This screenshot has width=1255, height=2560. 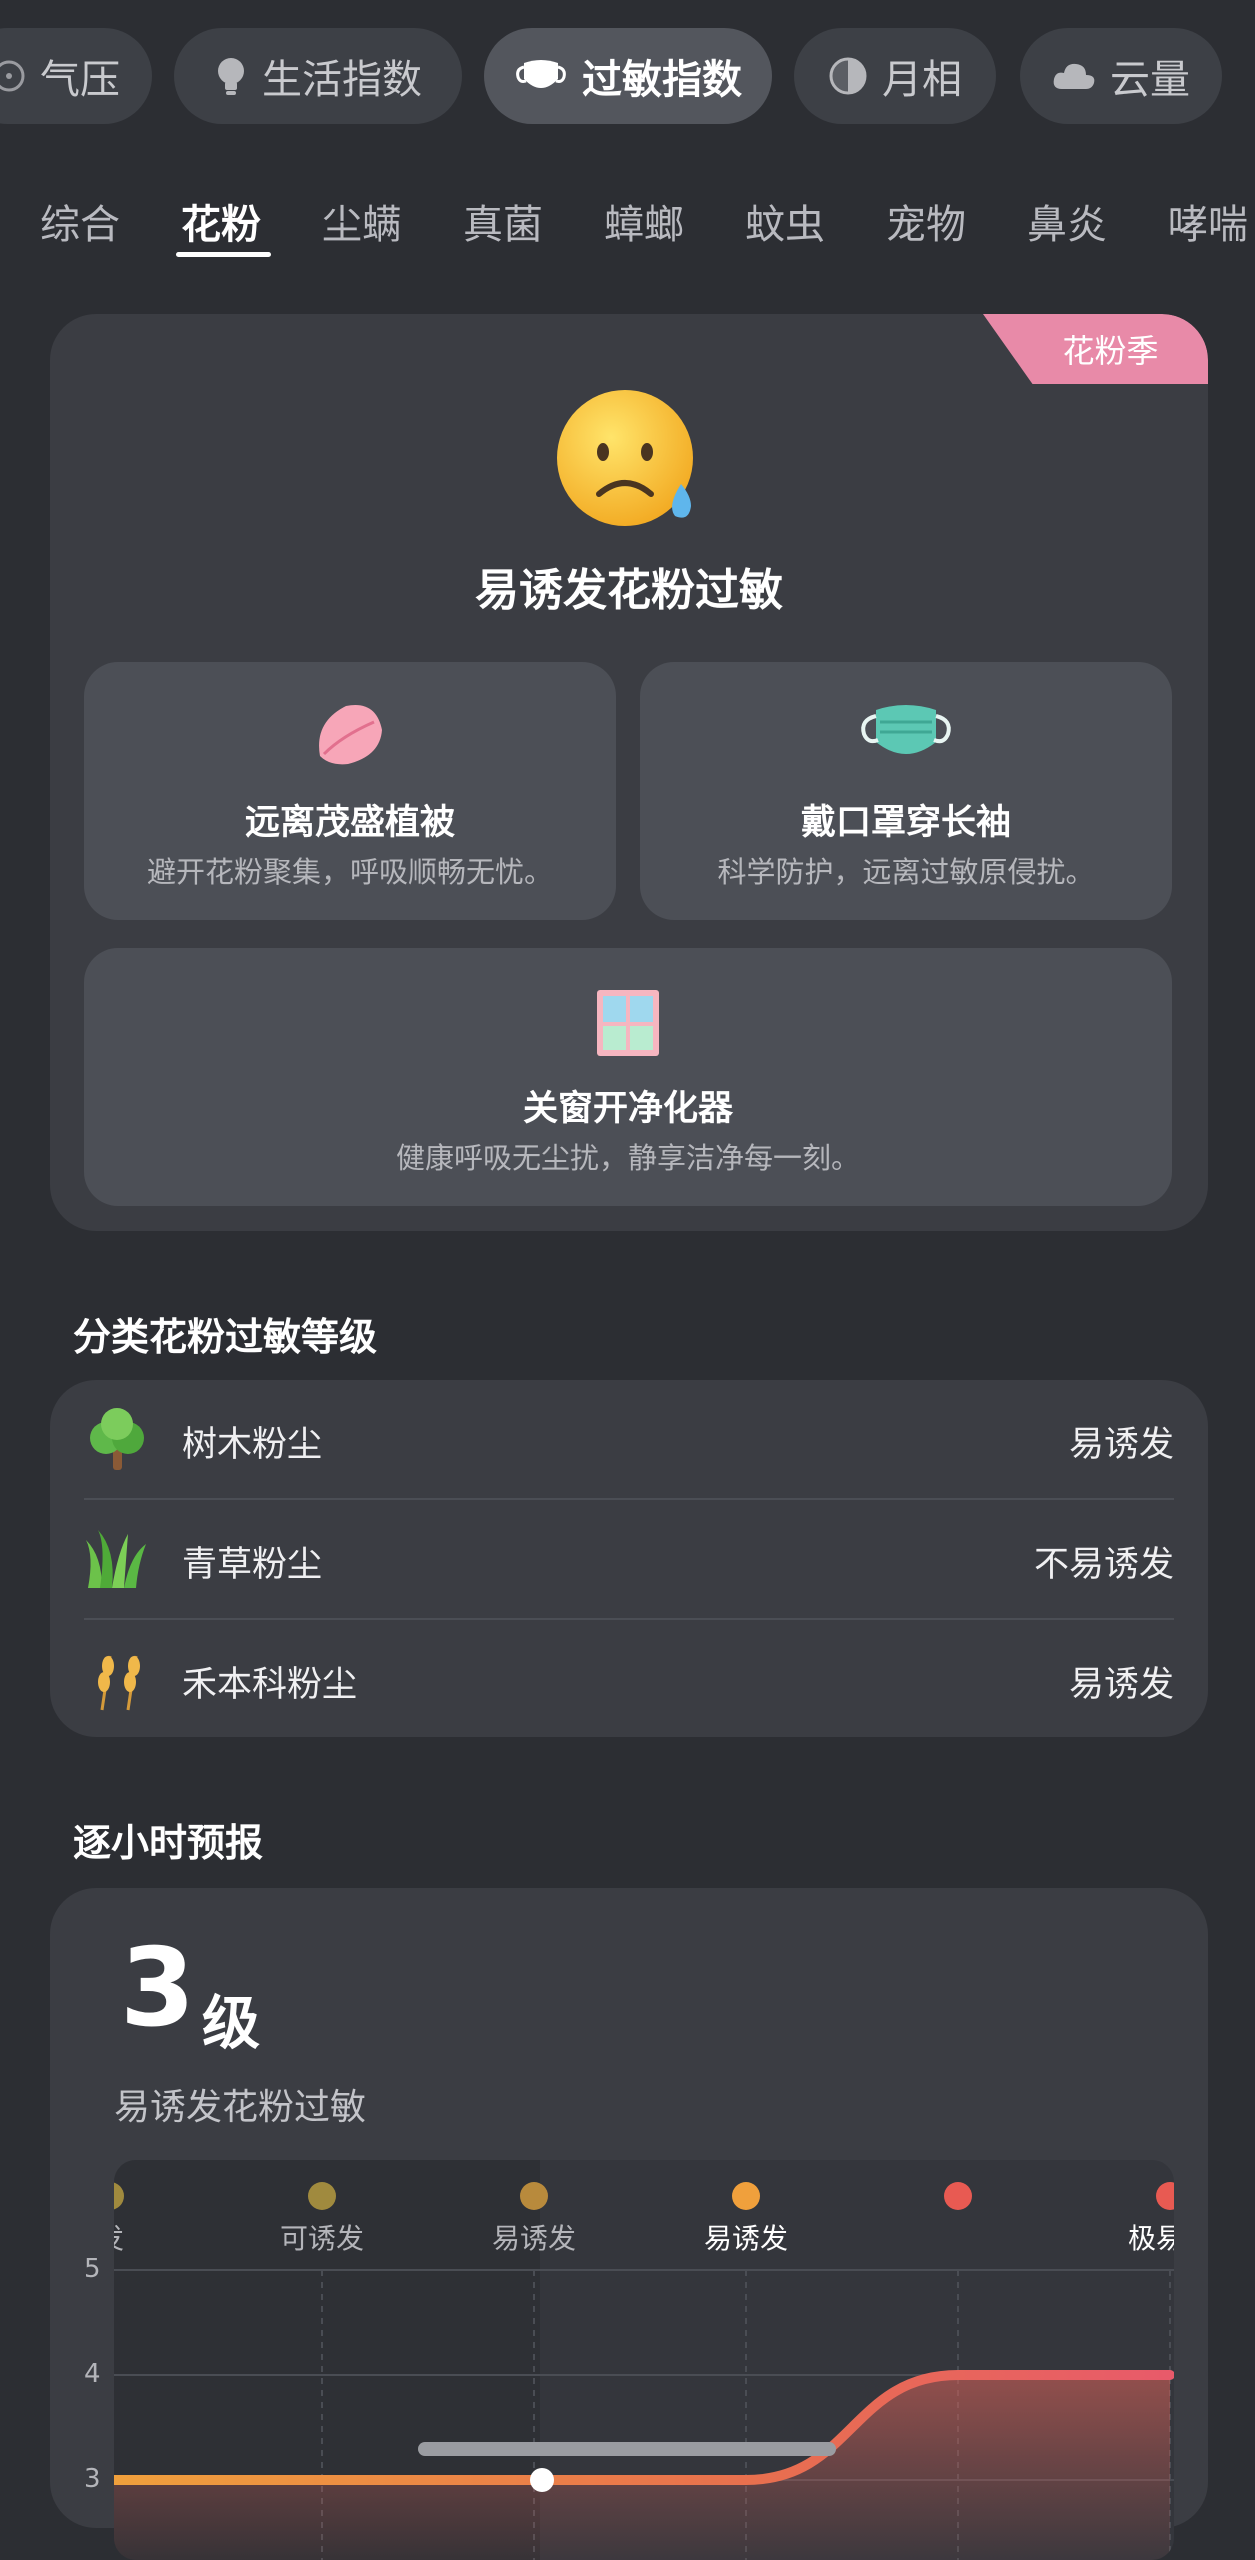 I want to click on mask-icon, so click(x=541, y=76).